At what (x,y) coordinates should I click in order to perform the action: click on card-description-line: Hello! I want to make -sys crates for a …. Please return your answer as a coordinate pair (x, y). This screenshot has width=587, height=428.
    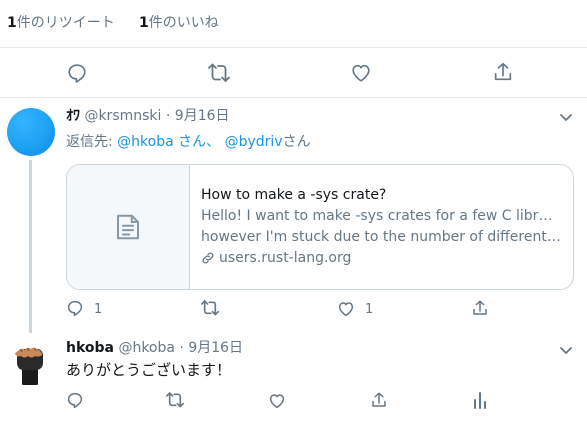
    Looking at the image, I should click on (381, 216).